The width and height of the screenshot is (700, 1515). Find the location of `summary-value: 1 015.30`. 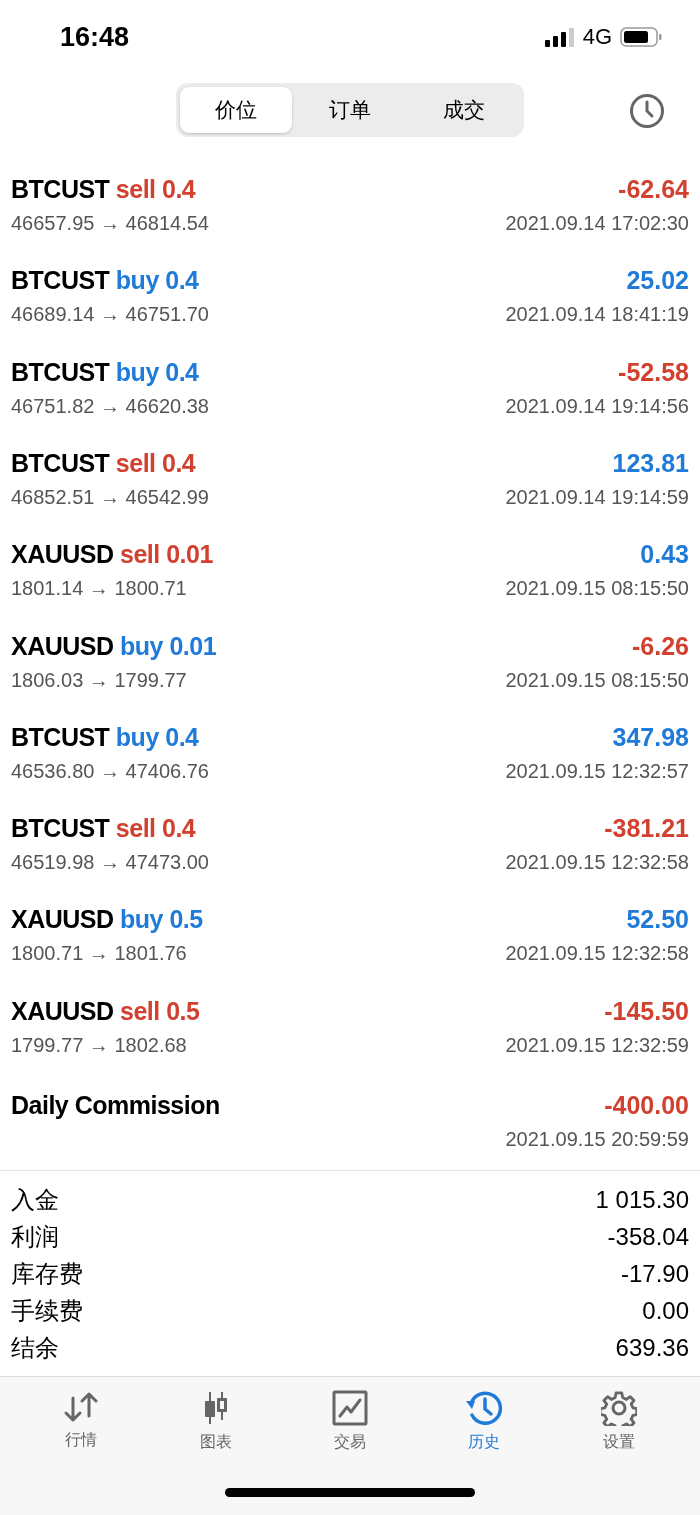

summary-value: 1 015.30 is located at coordinates (642, 1199).